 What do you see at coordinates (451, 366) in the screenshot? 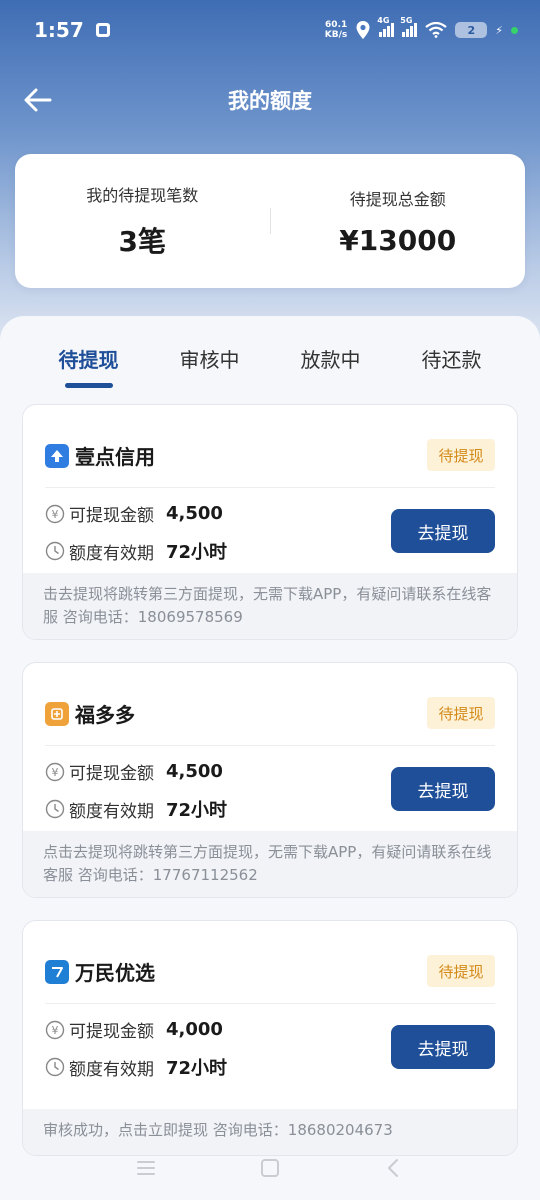
I see `tab-repayment: 待还款` at bounding box center [451, 366].